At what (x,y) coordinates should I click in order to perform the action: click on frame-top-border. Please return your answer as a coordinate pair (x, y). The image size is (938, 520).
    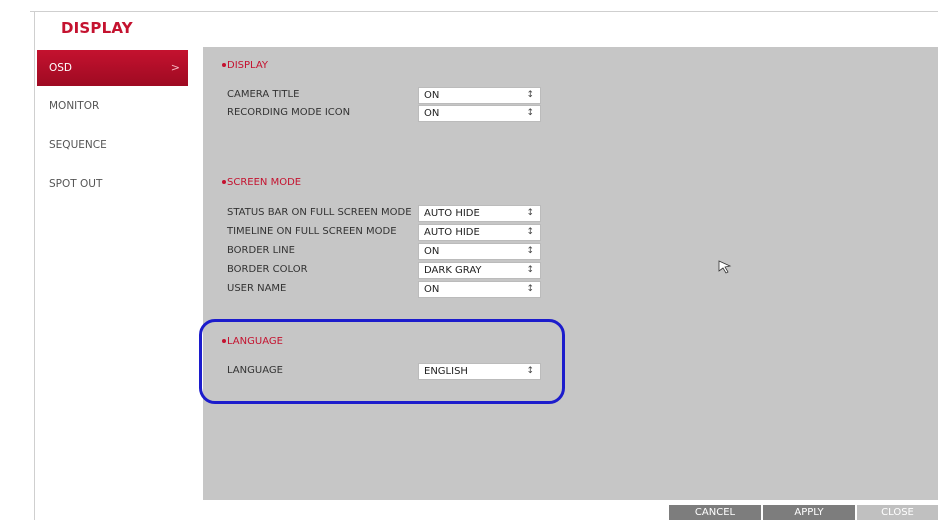
    Looking at the image, I should click on (484, 11).